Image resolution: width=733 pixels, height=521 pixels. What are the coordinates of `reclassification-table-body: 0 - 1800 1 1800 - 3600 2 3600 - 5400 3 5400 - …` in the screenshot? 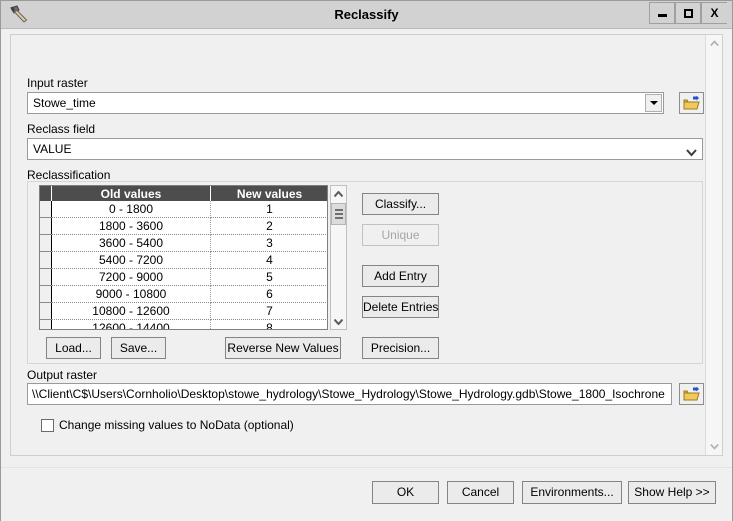 It's located at (183, 265).